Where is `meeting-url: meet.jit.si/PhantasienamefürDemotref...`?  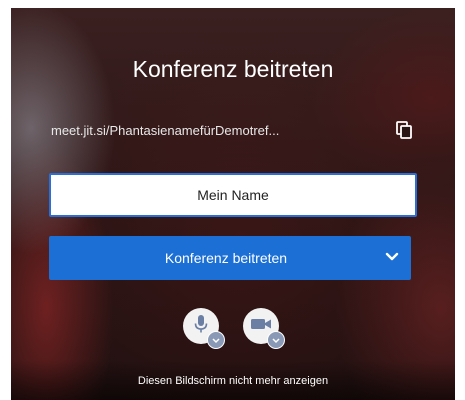 meeting-url: meet.jit.si/PhantasienamefürDemotref... is located at coordinates (165, 130).